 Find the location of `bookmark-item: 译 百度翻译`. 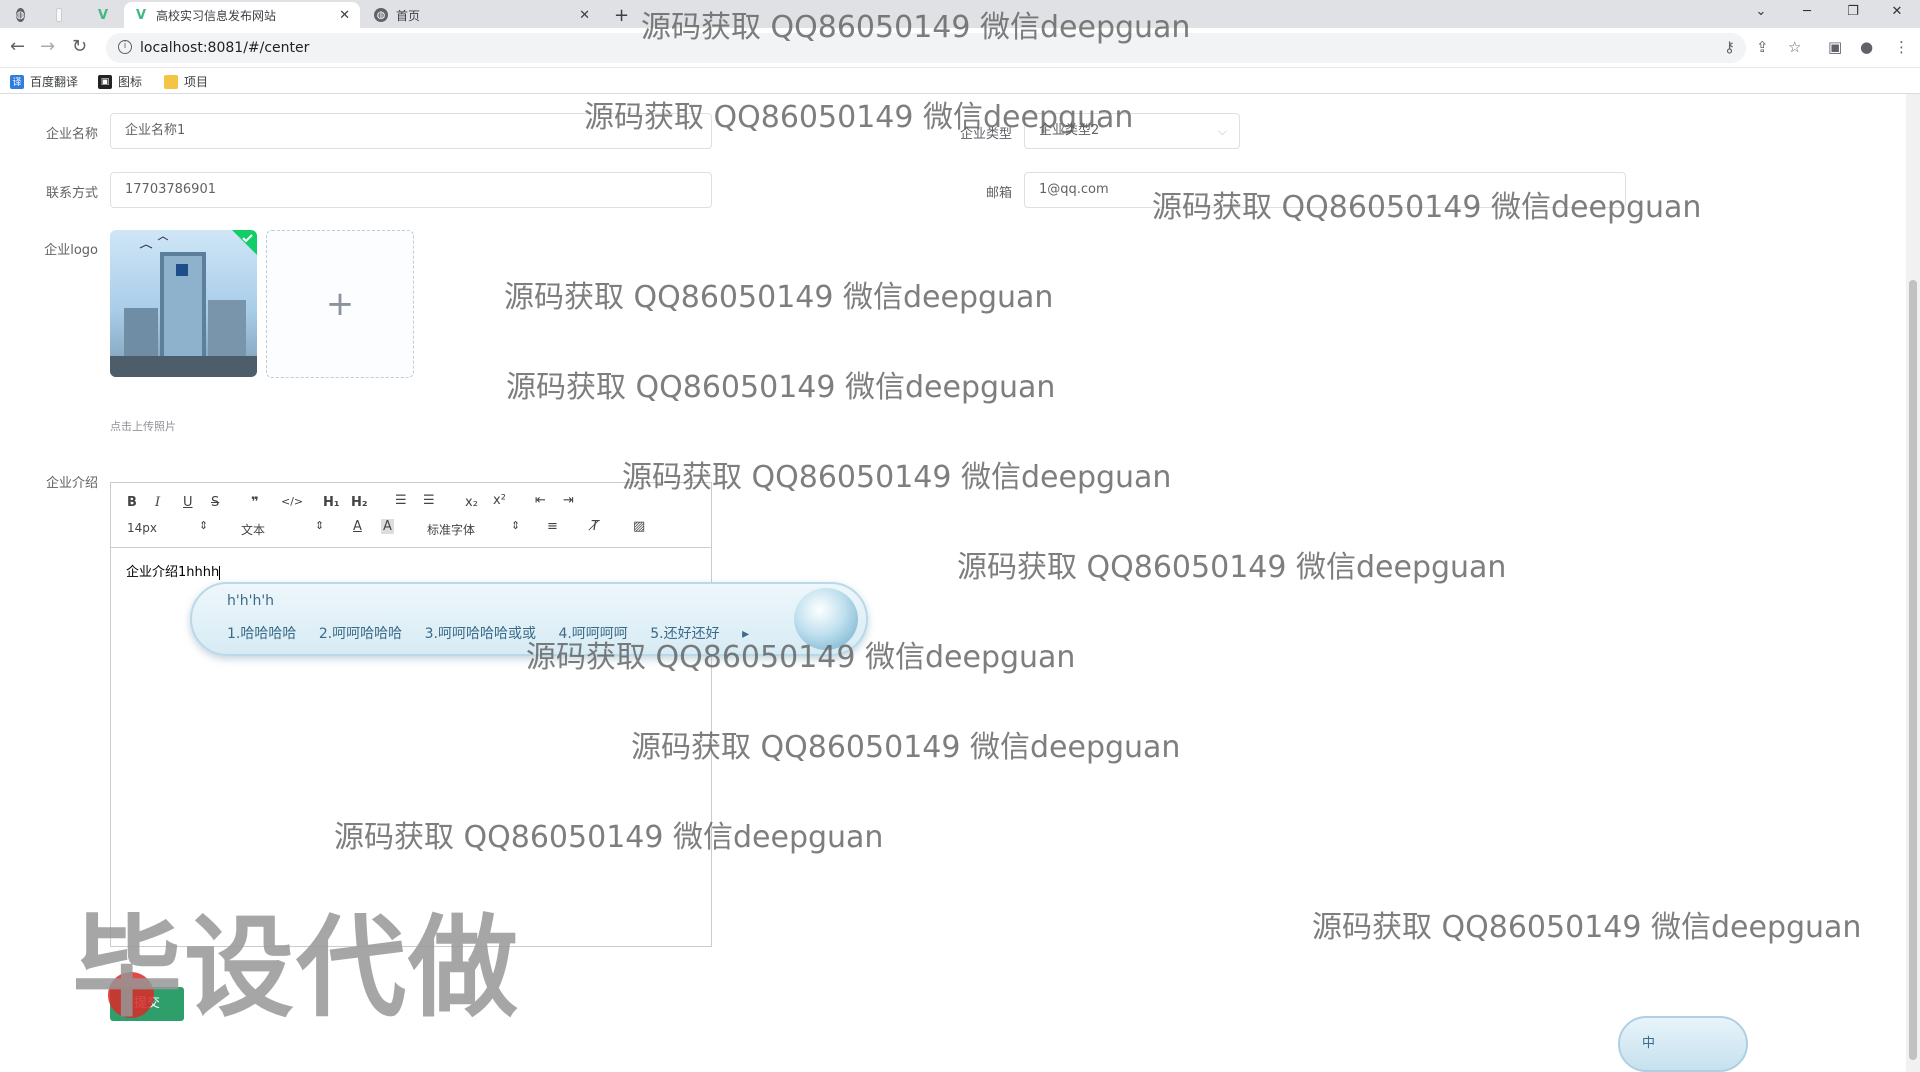

bookmark-item: 译 百度翻译 is located at coordinates (44, 81).